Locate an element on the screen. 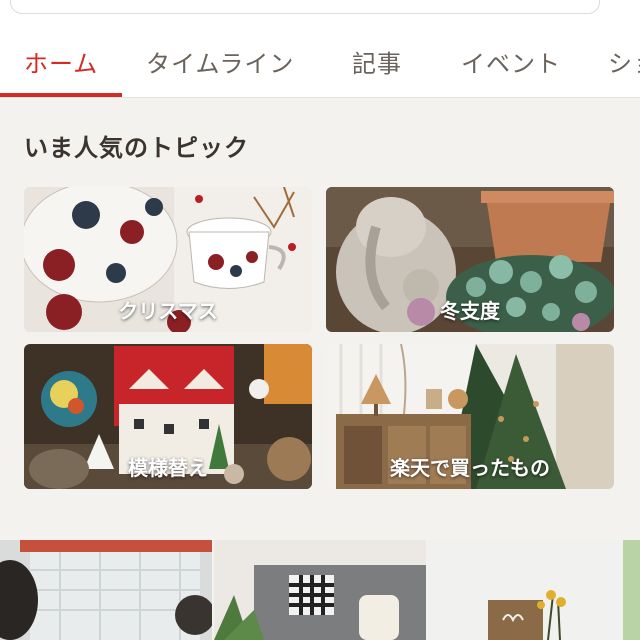 The image size is (640, 640). search-input is located at coordinates (305, 7).